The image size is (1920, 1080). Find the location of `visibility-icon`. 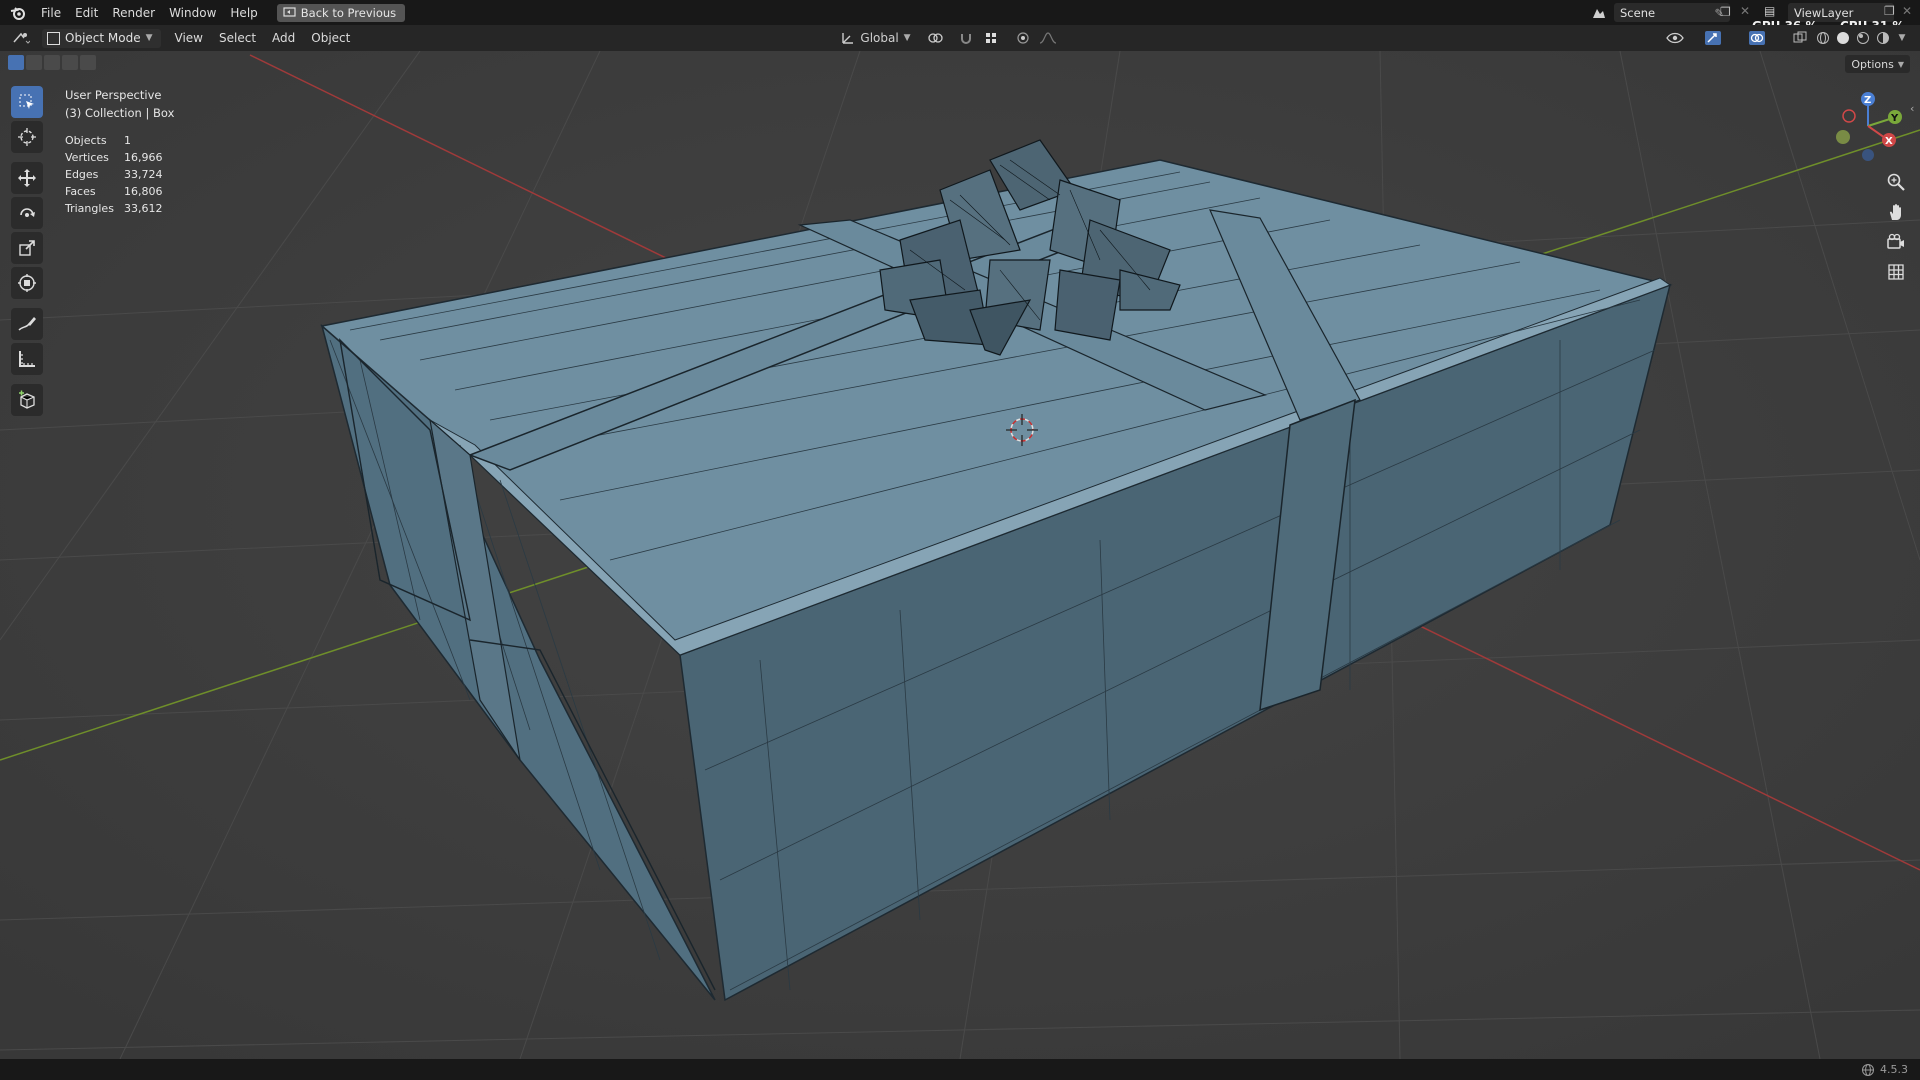

visibility-icon is located at coordinates (1675, 38).